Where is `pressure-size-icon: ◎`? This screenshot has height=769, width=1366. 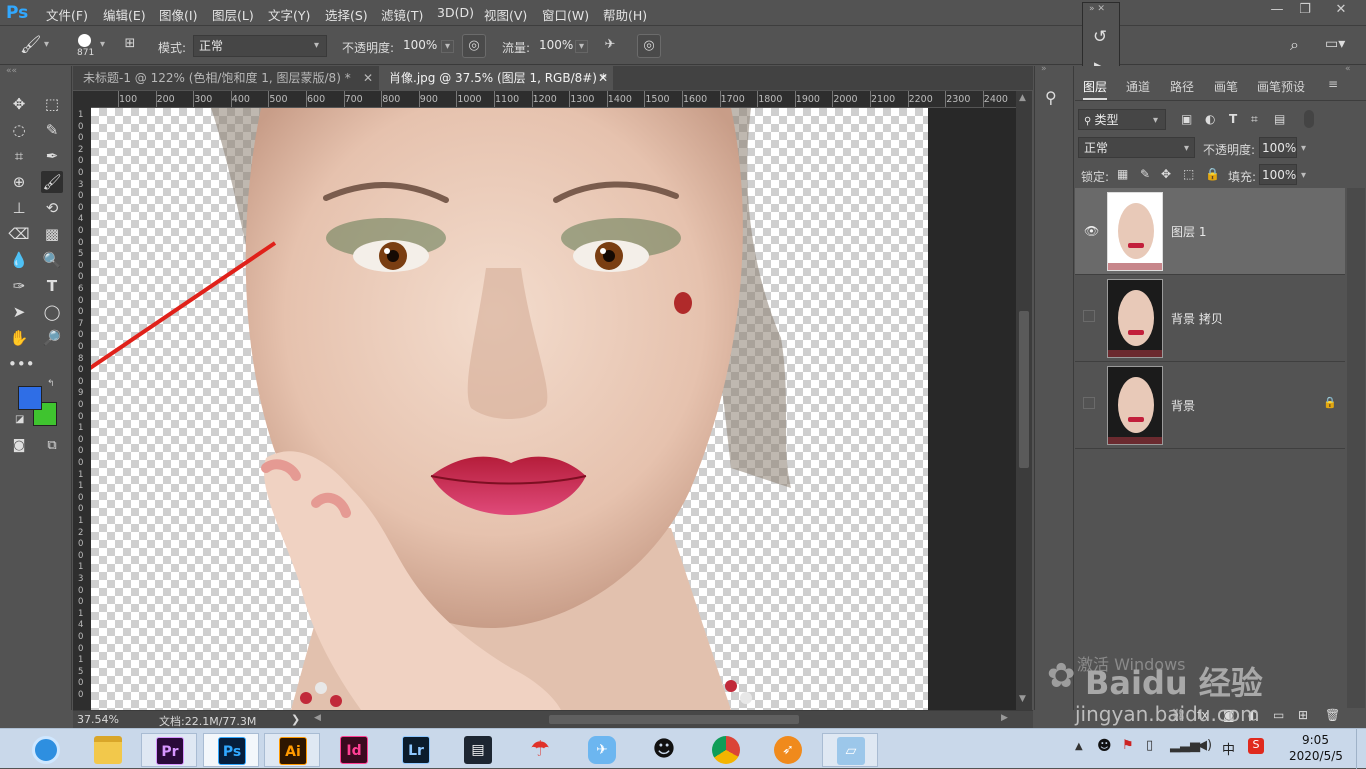 pressure-size-icon: ◎ is located at coordinates (649, 46).